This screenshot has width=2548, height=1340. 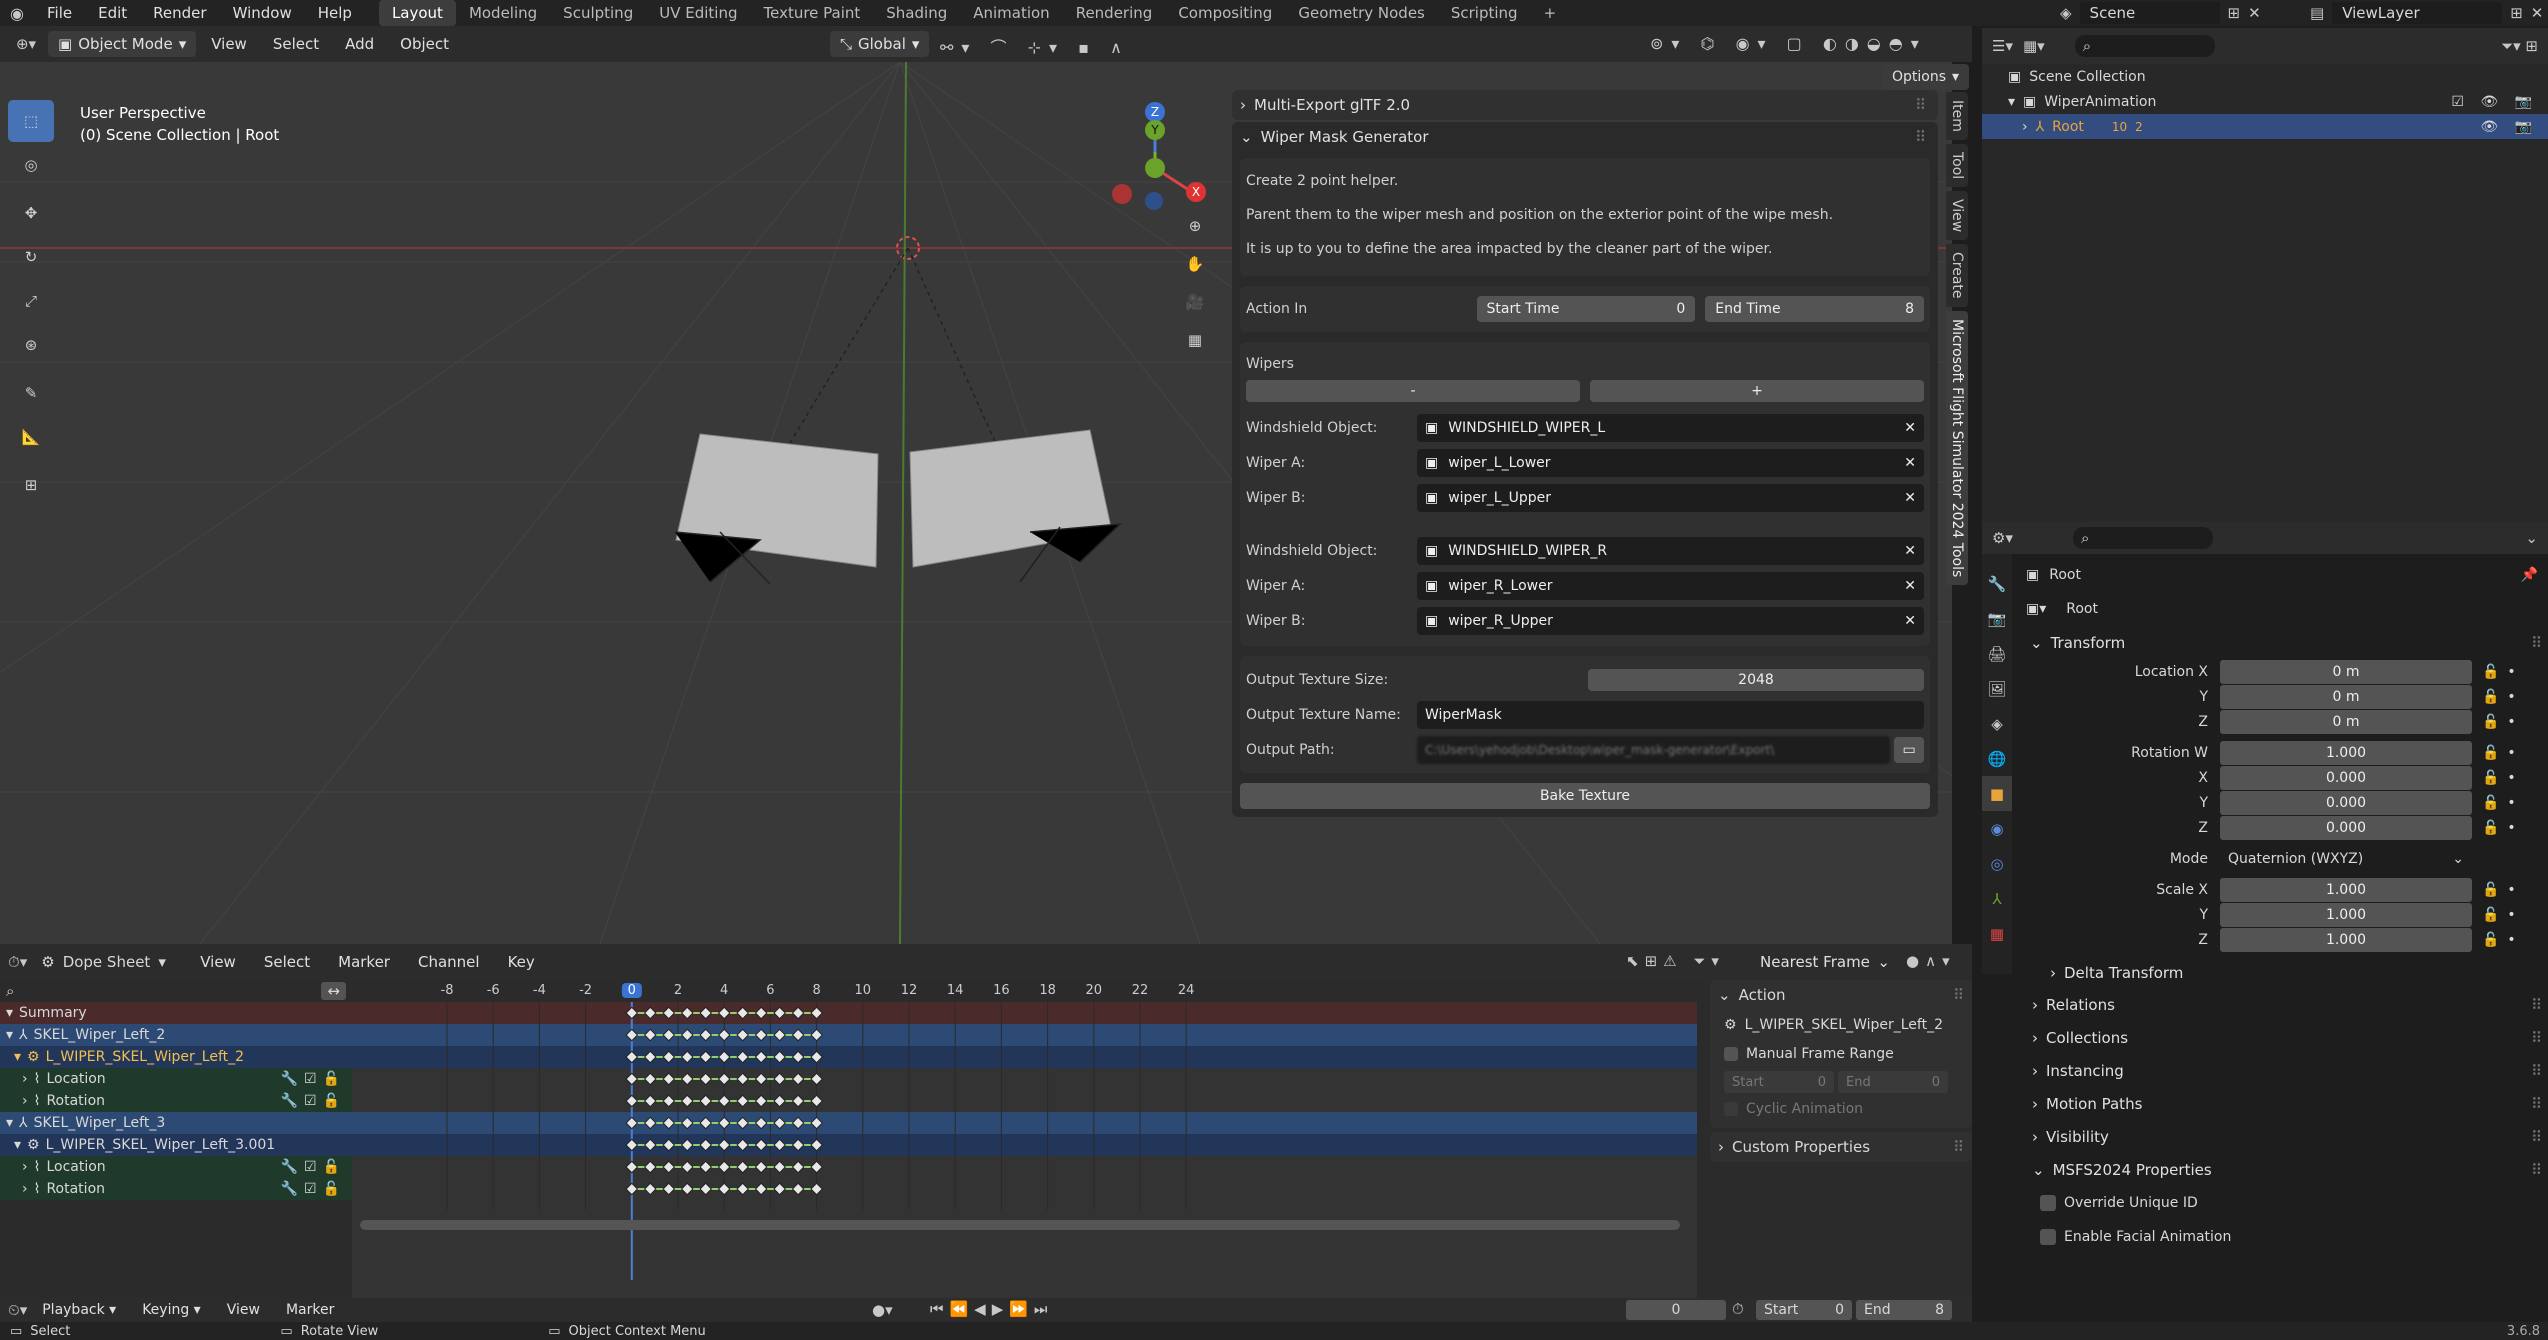 I want to click on playback-menu: Playback ▾, so click(x=79, y=1310).